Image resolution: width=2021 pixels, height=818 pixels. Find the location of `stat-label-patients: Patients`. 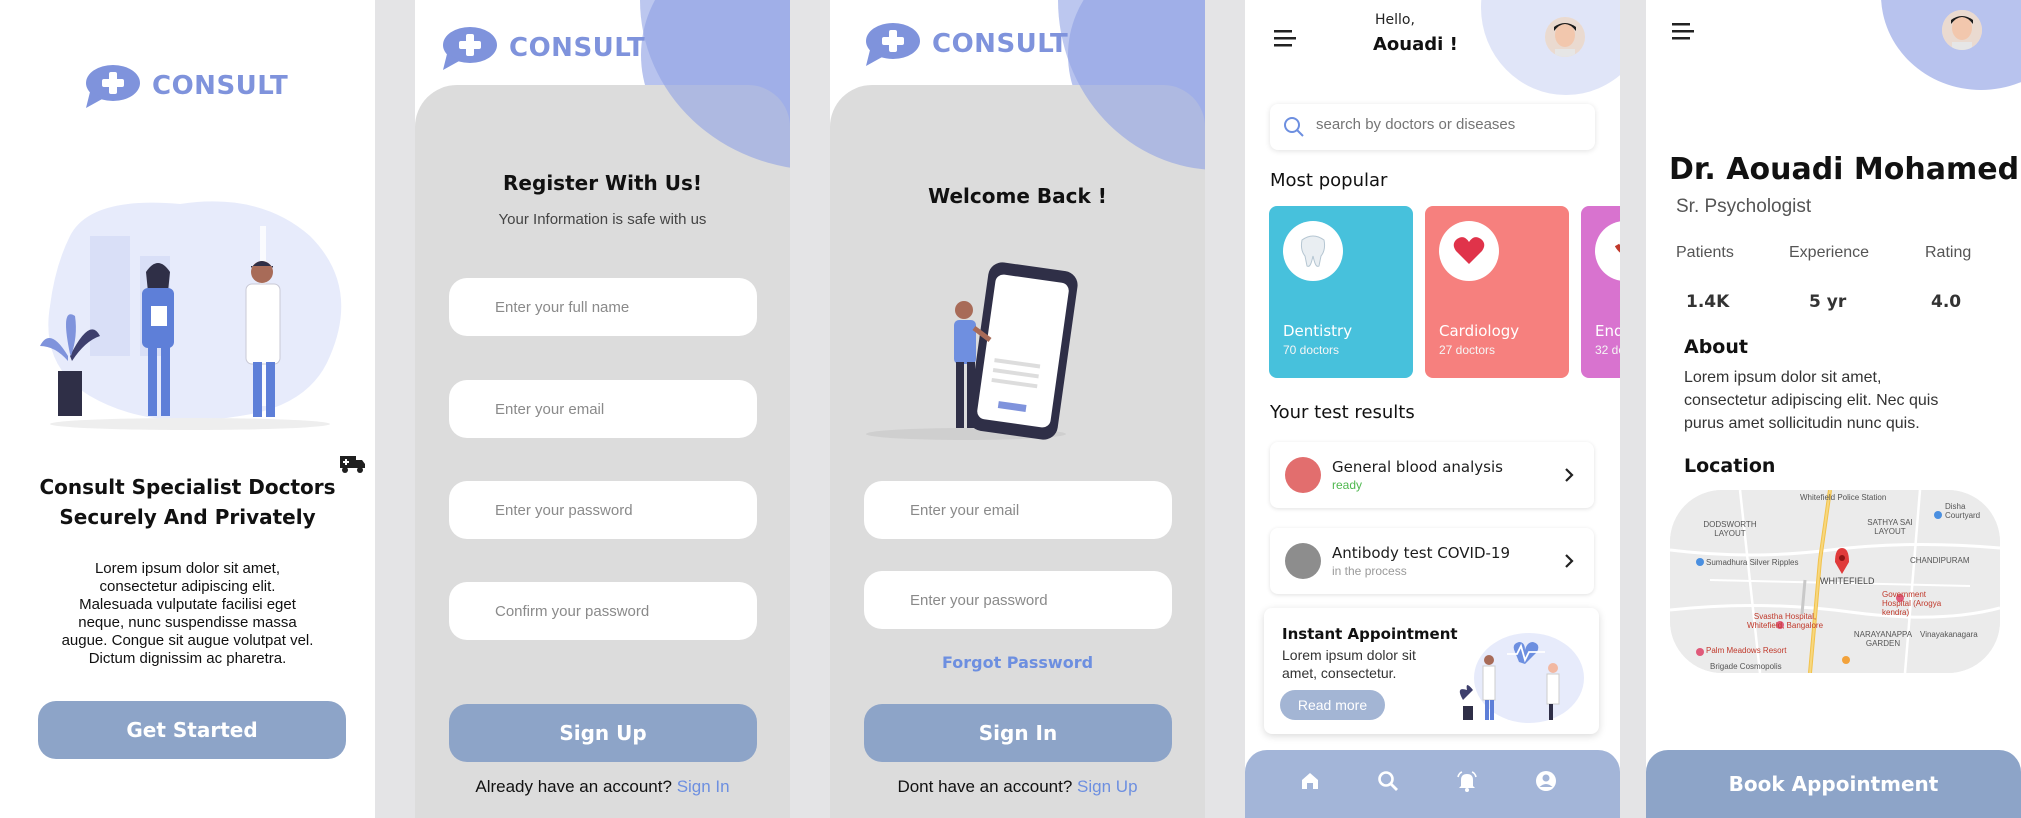

stat-label-patients: Patients is located at coordinates (1705, 252).